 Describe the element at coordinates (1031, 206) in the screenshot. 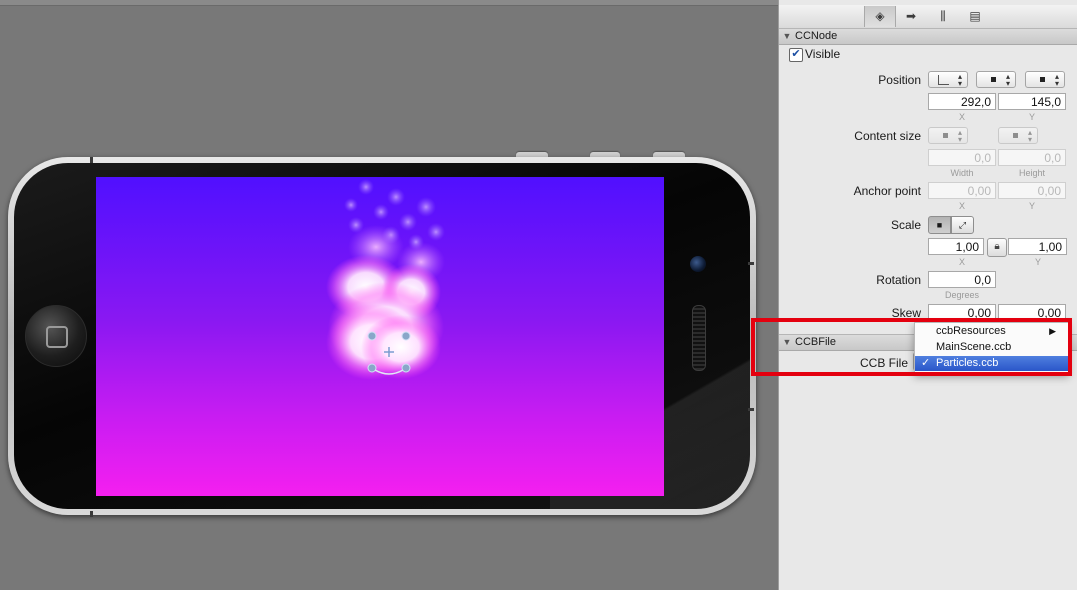

I see `anchor-y-caption: Y` at that location.